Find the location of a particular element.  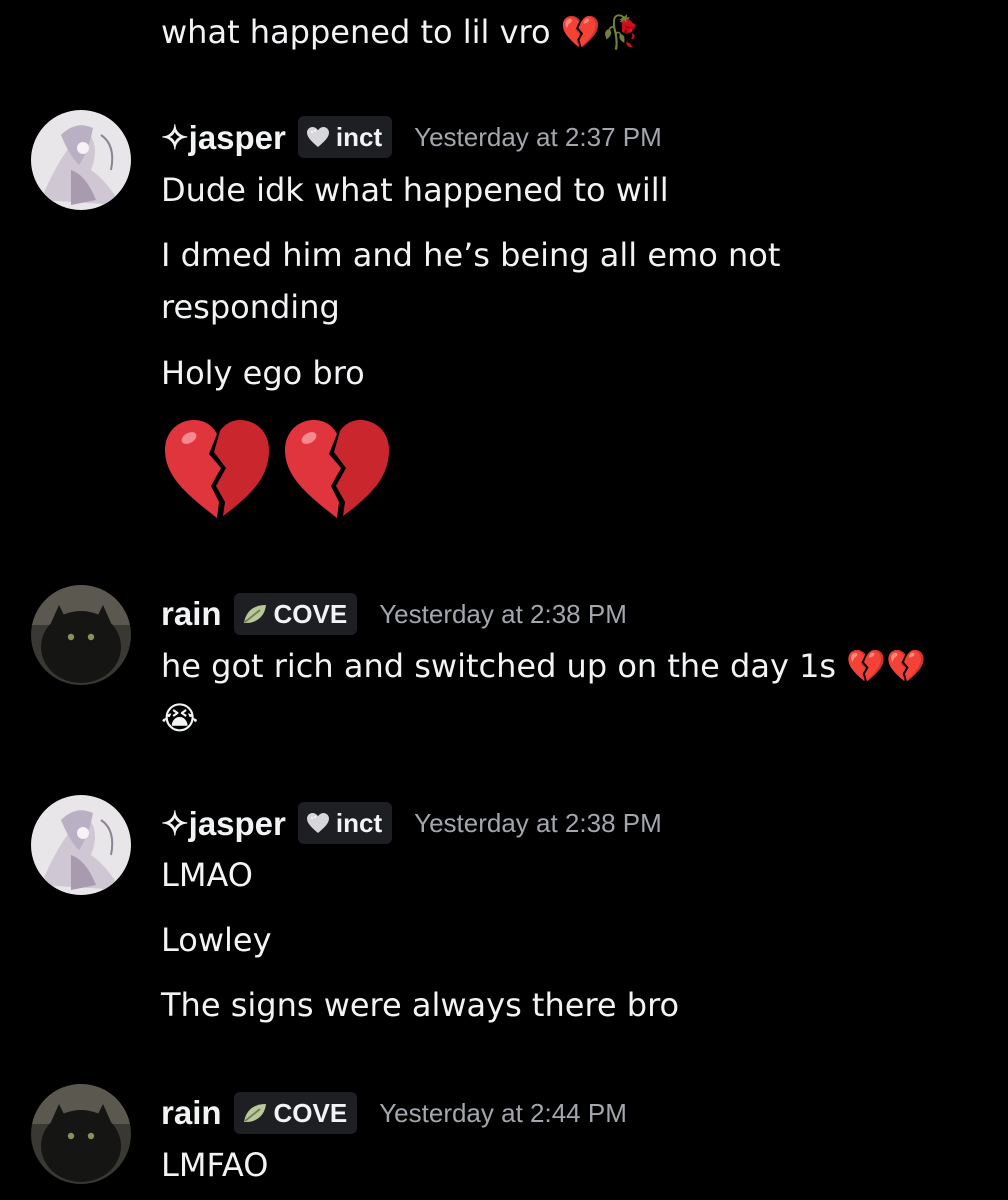

message-header: ✧jasper inct Yesterday at 2:38 PM is located at coordinates (411, 823).